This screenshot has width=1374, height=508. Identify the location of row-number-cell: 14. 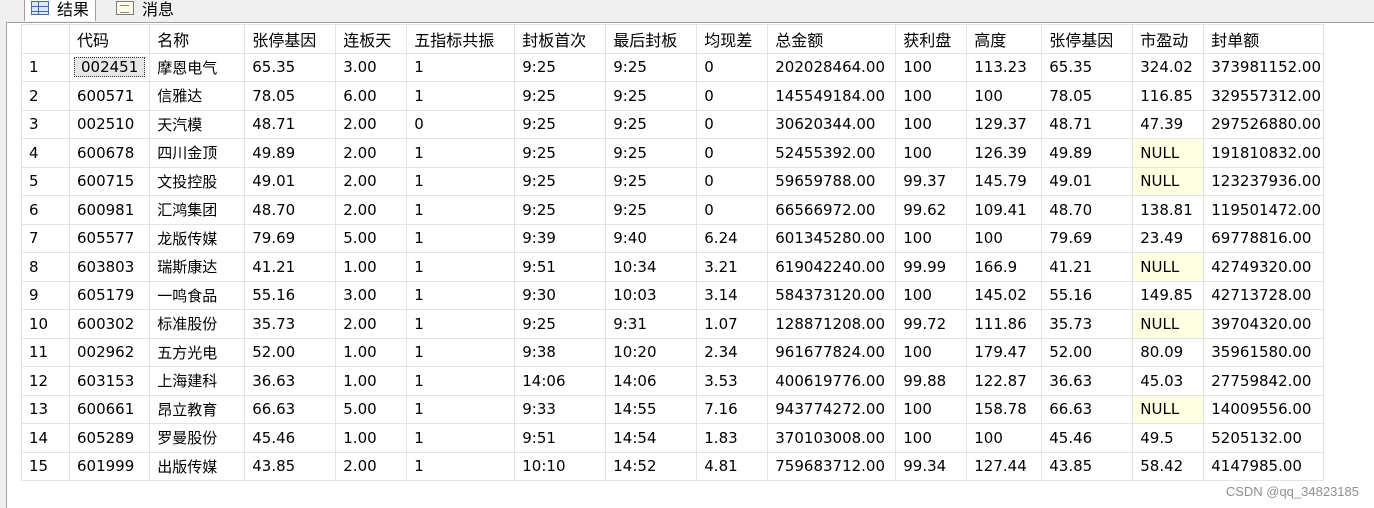
(45, 438).